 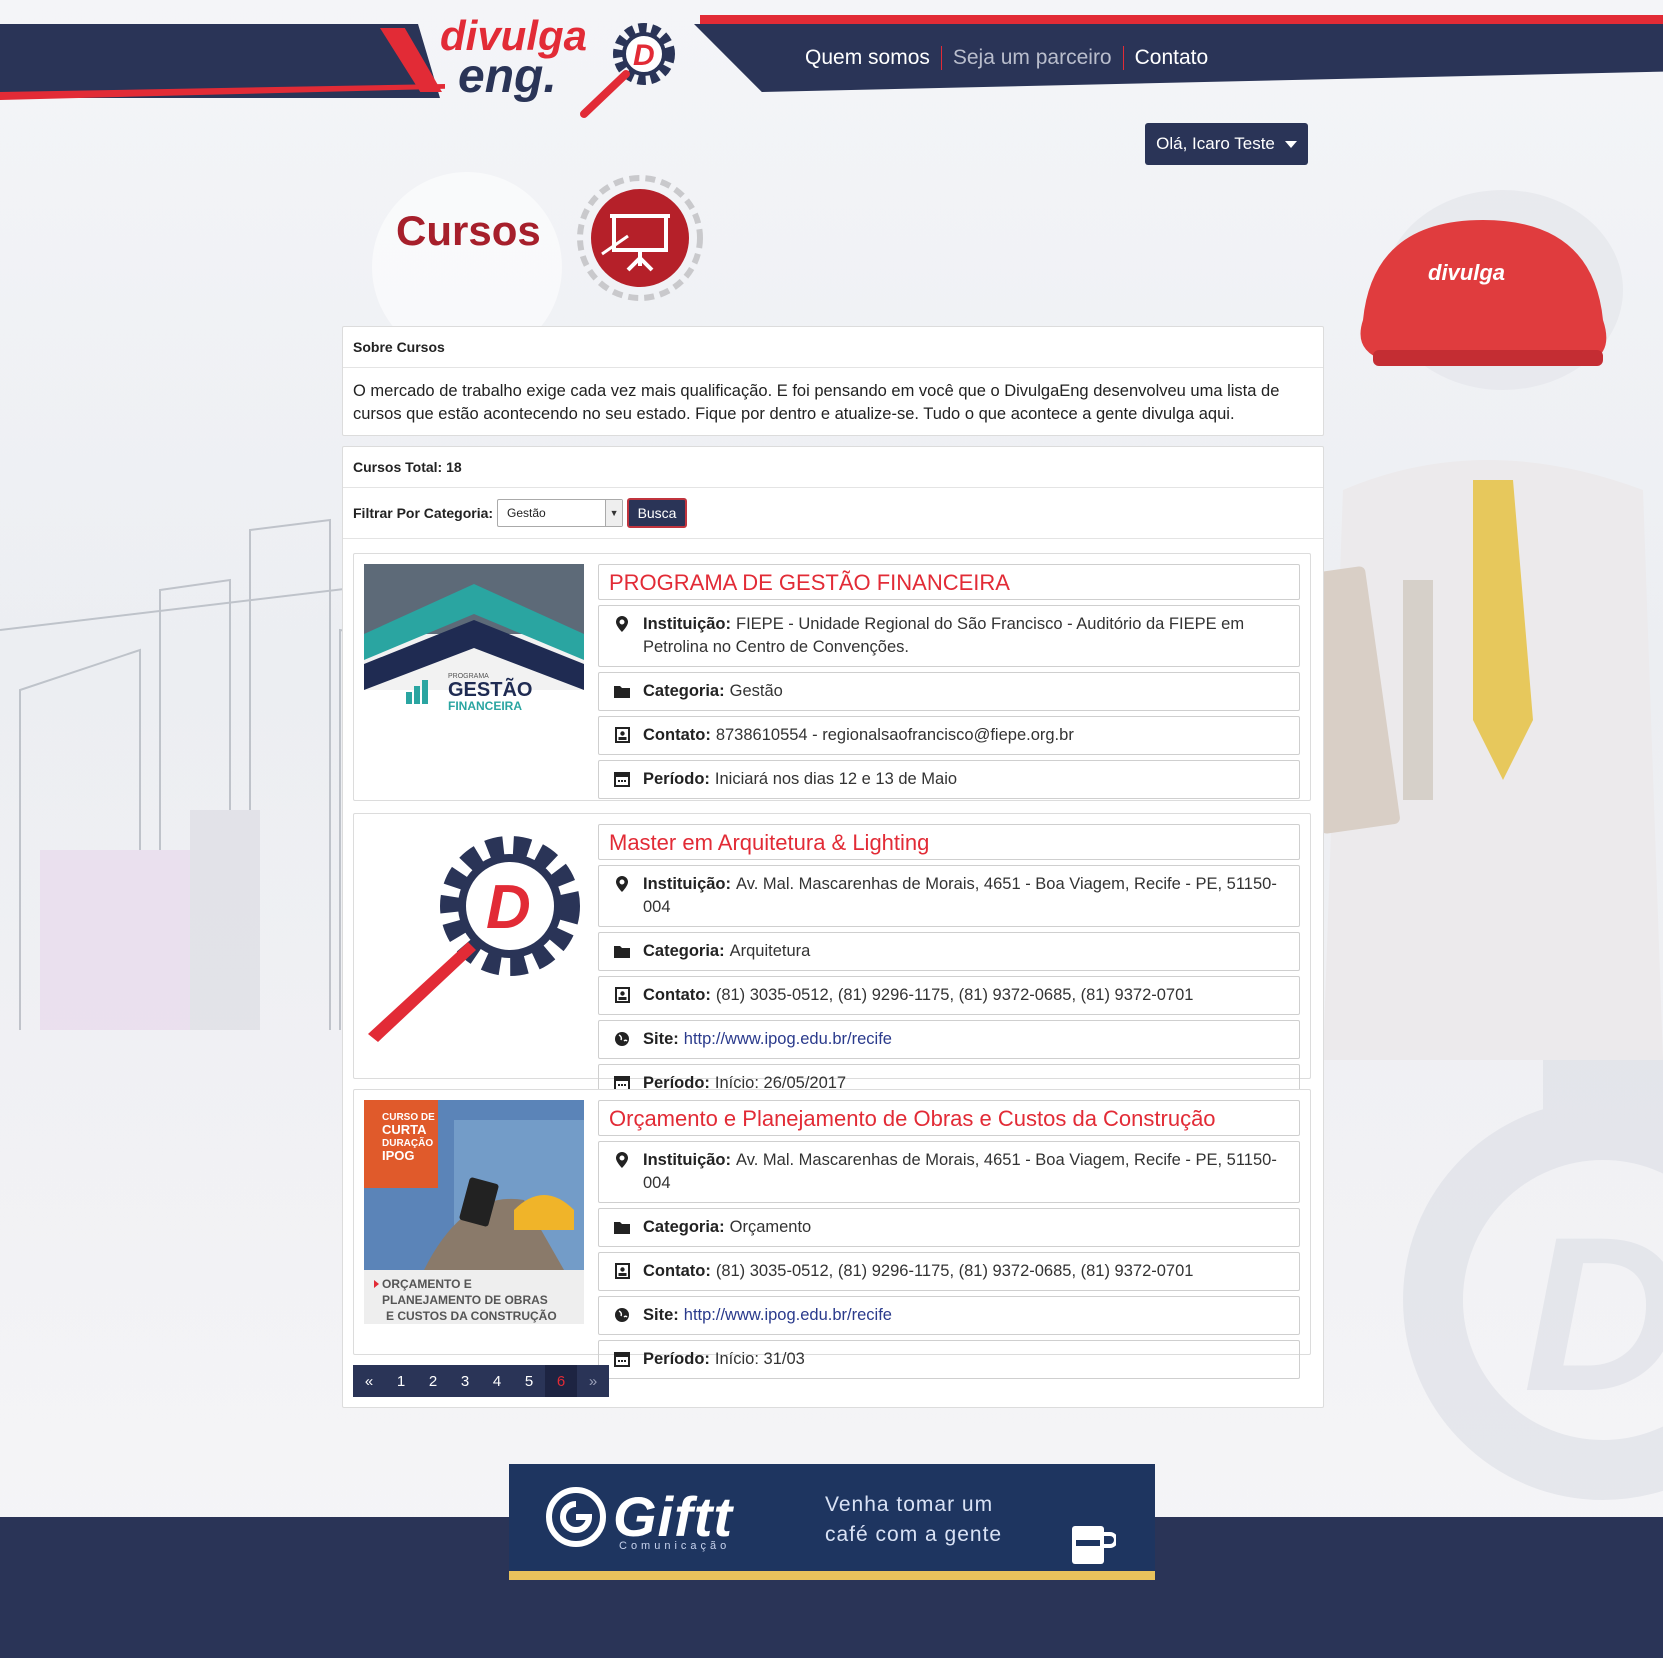 What do you see at coordinates (1483, 625) in the screenshot?
I see `background-engineer-figure: divulga` at bounding box center [1483, 625].